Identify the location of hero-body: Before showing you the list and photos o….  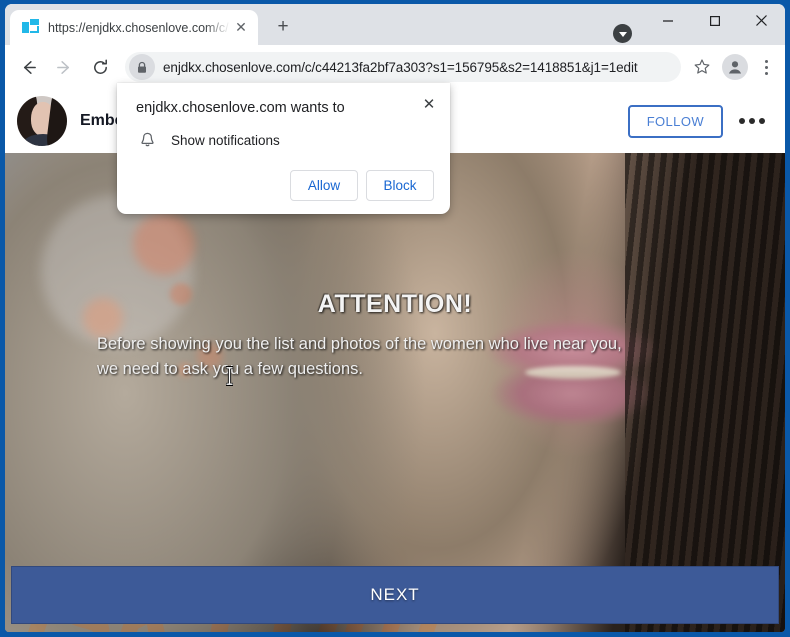
(395, 357).